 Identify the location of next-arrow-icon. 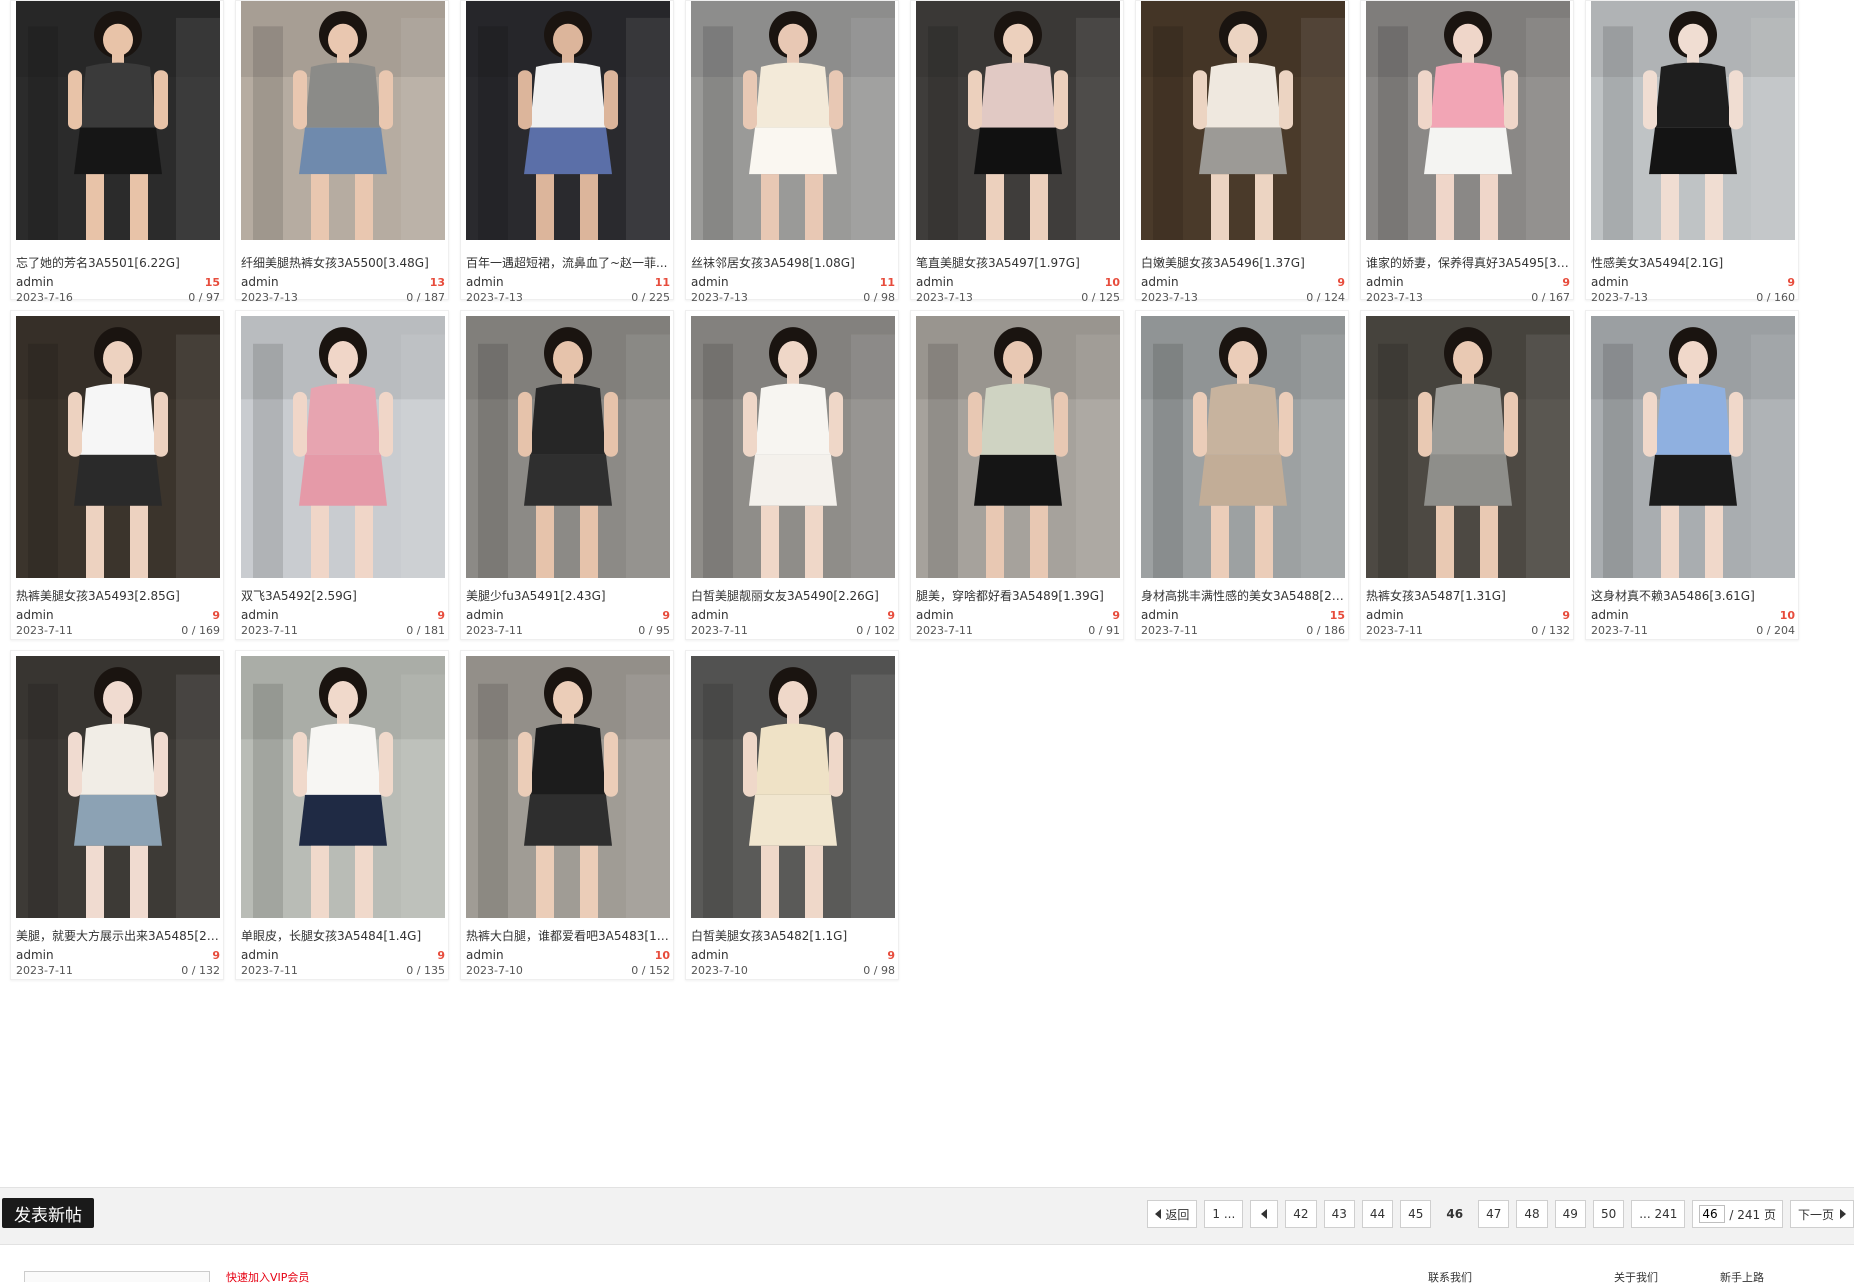
(1843, 1214).